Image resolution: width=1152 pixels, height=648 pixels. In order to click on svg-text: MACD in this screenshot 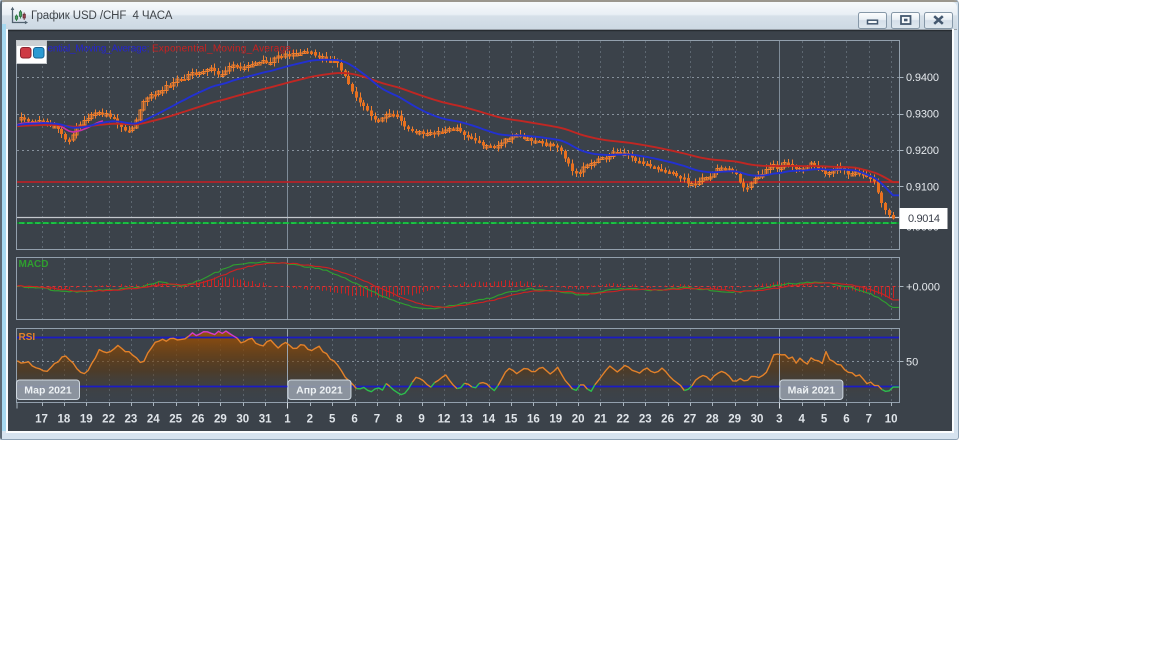, I will do `click(34, 264)`.